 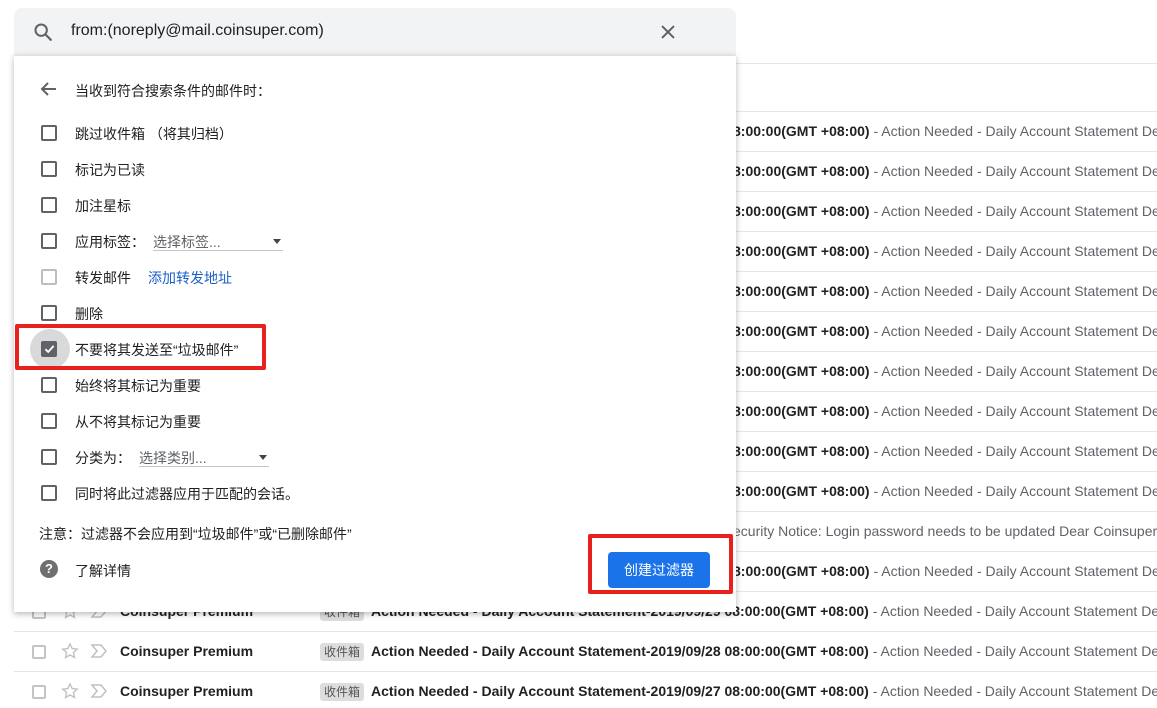 What do you see at coordinates (369, 421) in the screenshot?
I see `option-never-important: 从不将其标记为重要` at bounding box center [369, 421].